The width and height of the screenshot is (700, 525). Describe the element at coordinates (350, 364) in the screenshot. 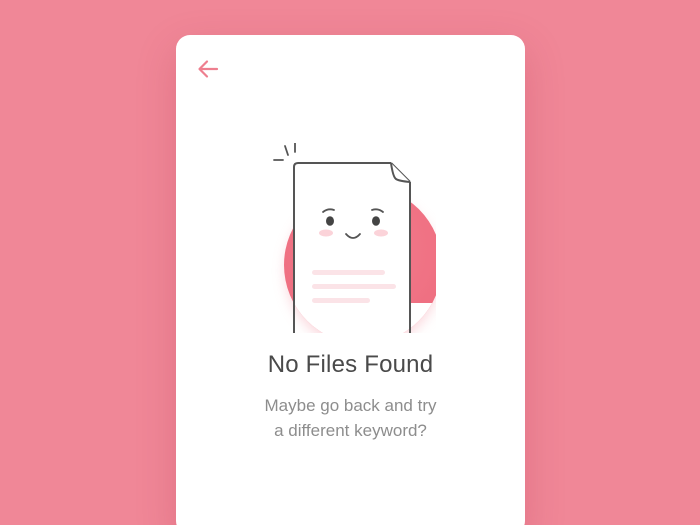

I see `empty-state-title: No Files Found` at that location.